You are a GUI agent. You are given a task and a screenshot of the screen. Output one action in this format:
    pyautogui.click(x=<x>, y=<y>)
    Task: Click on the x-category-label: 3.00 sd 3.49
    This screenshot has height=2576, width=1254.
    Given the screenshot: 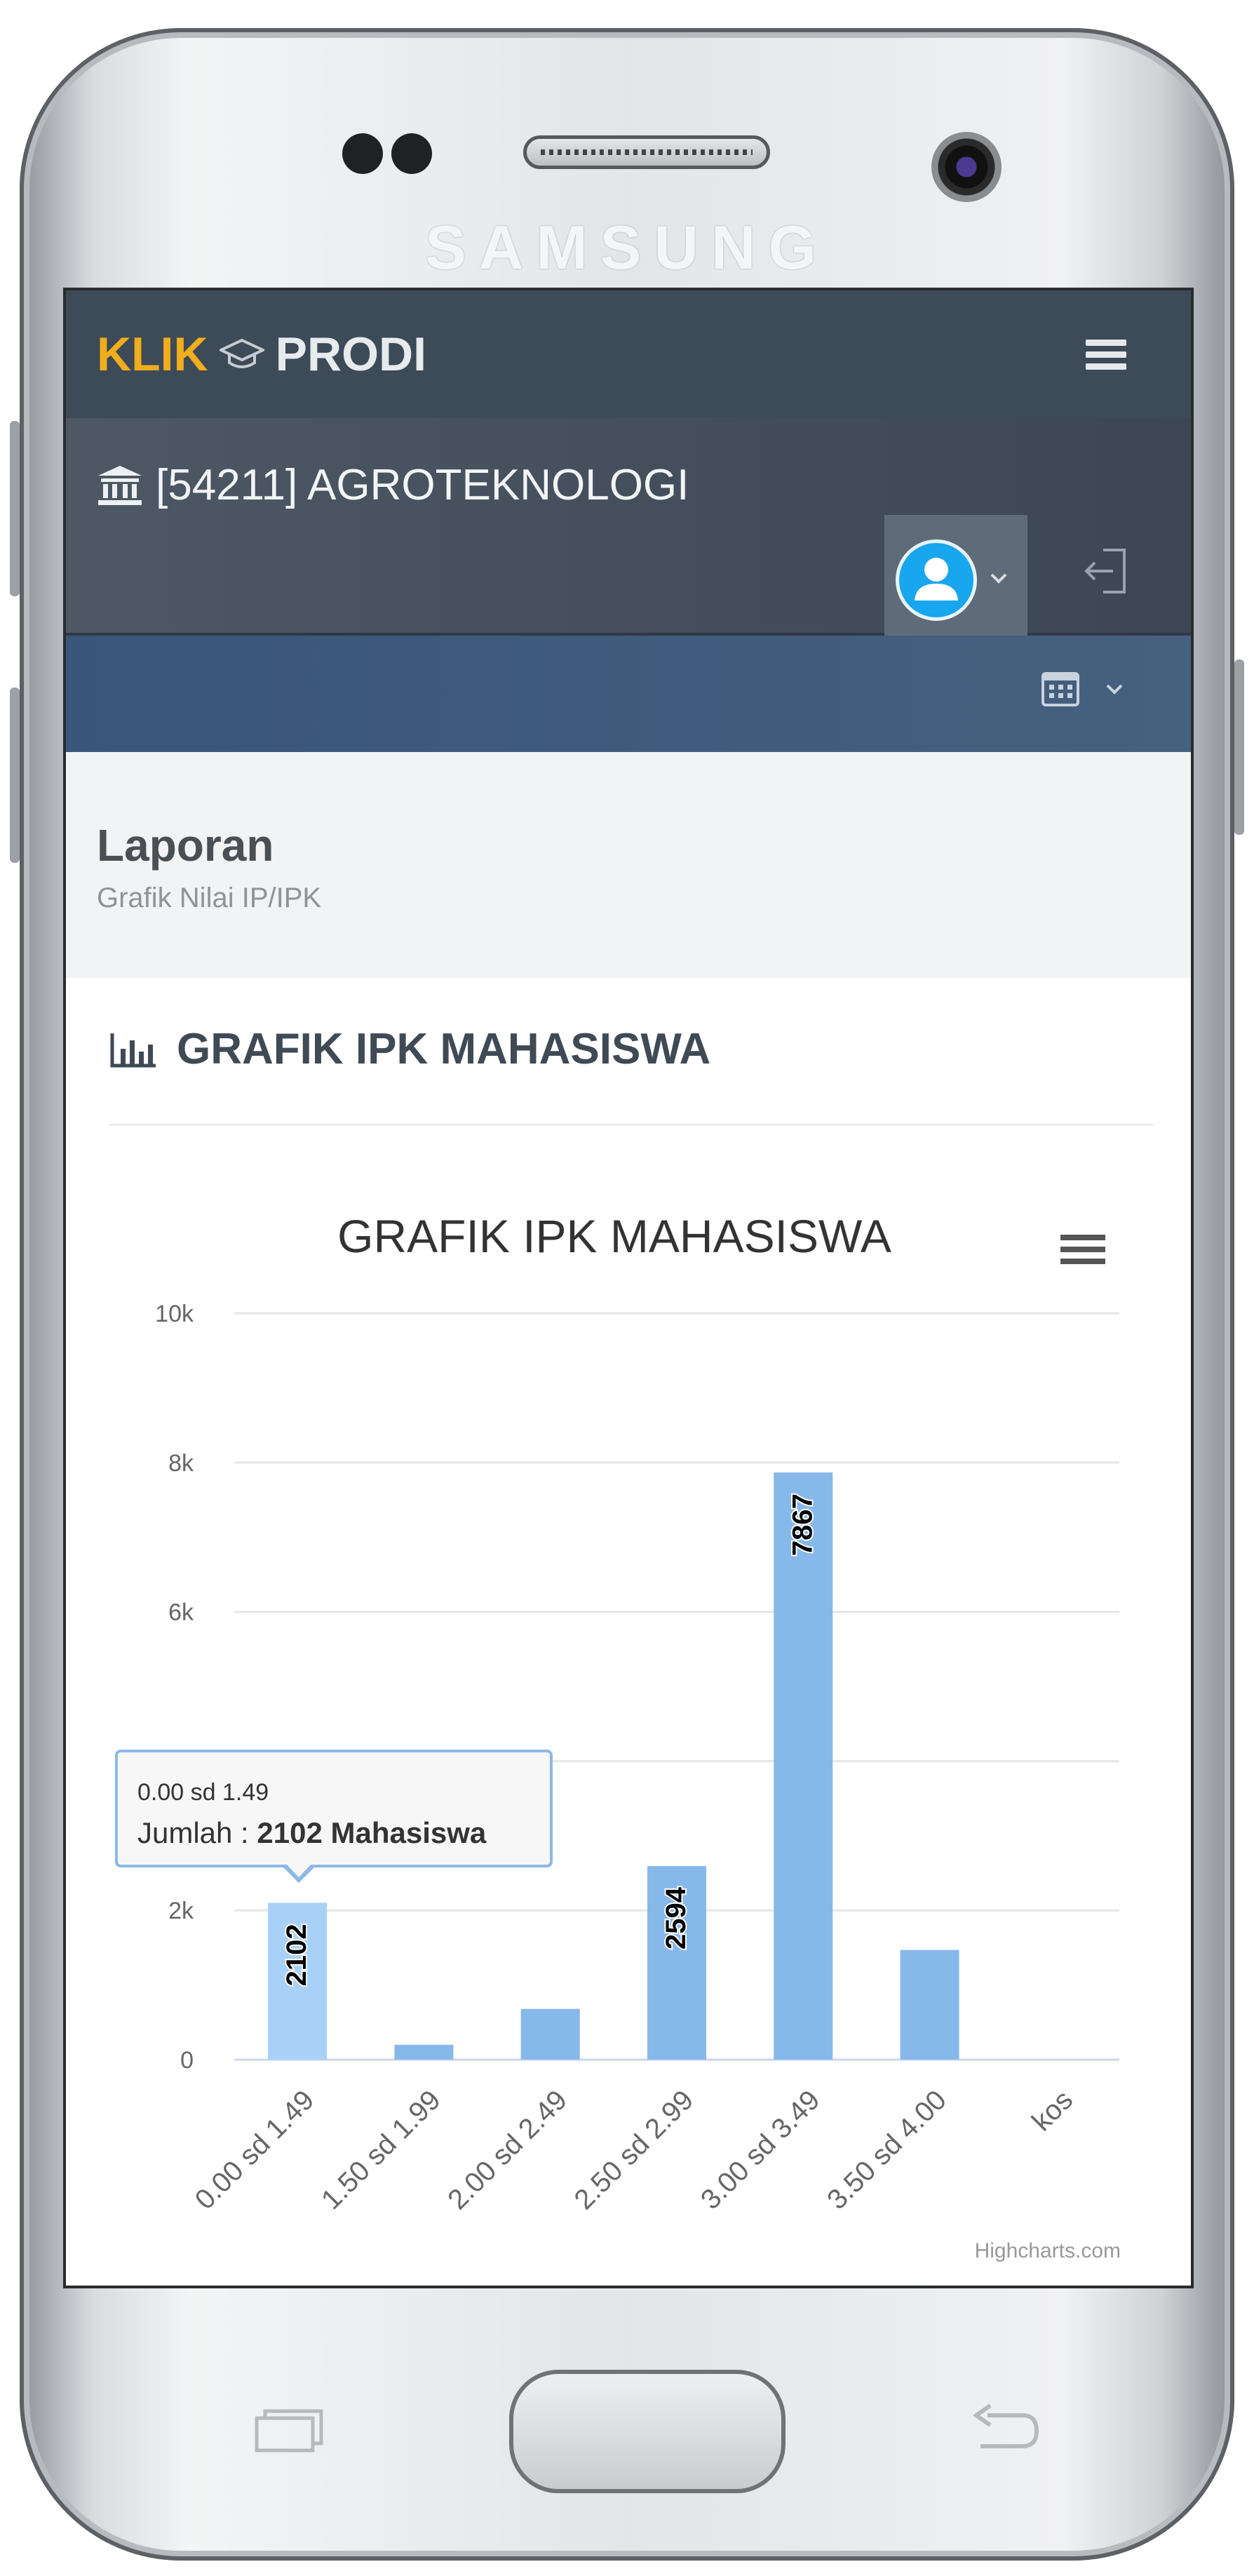 What is the action you would take?
    pyautogui.click(x=760, y=2149)
    